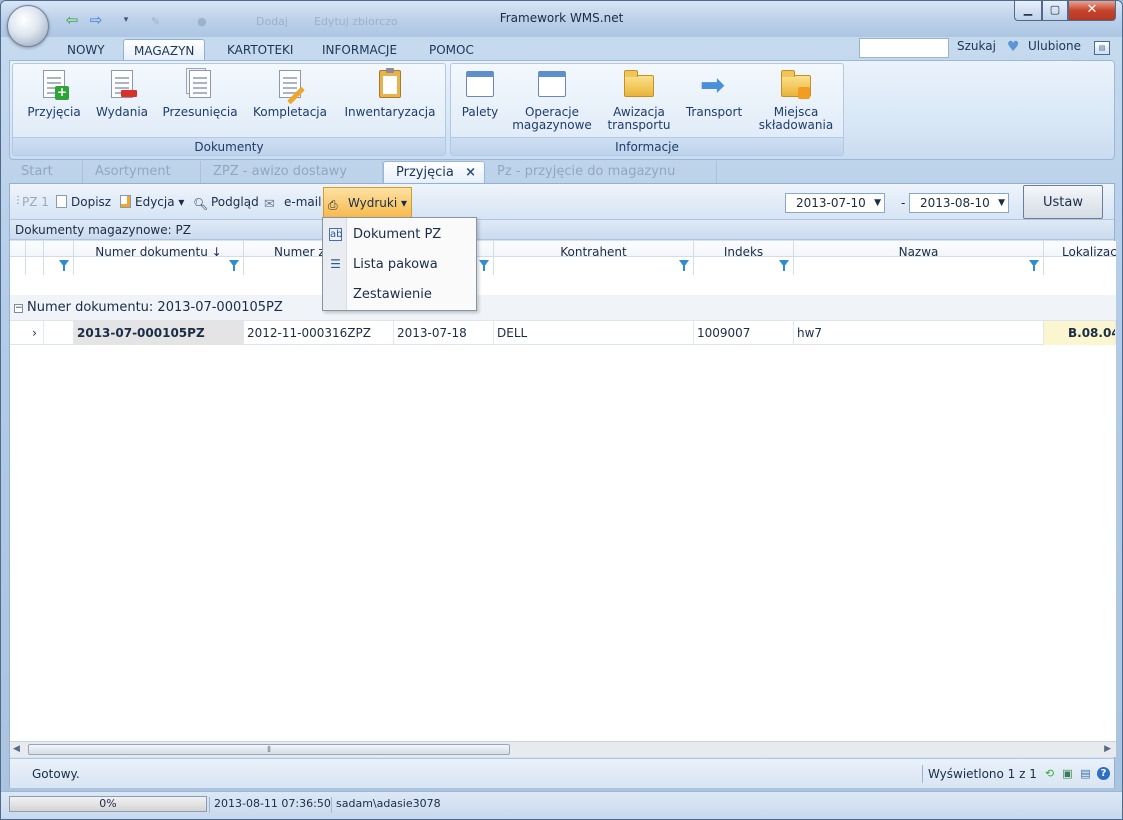  I want to click on kompletacja-label: Kompletacja, so click(290, 112).